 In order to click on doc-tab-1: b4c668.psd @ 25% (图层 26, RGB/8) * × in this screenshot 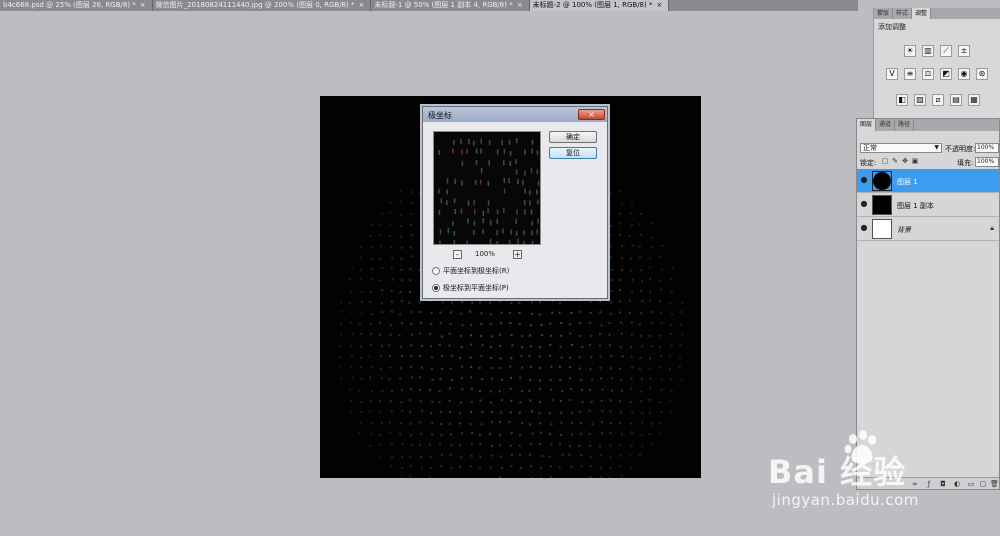, I will do `click(76, 5)`.